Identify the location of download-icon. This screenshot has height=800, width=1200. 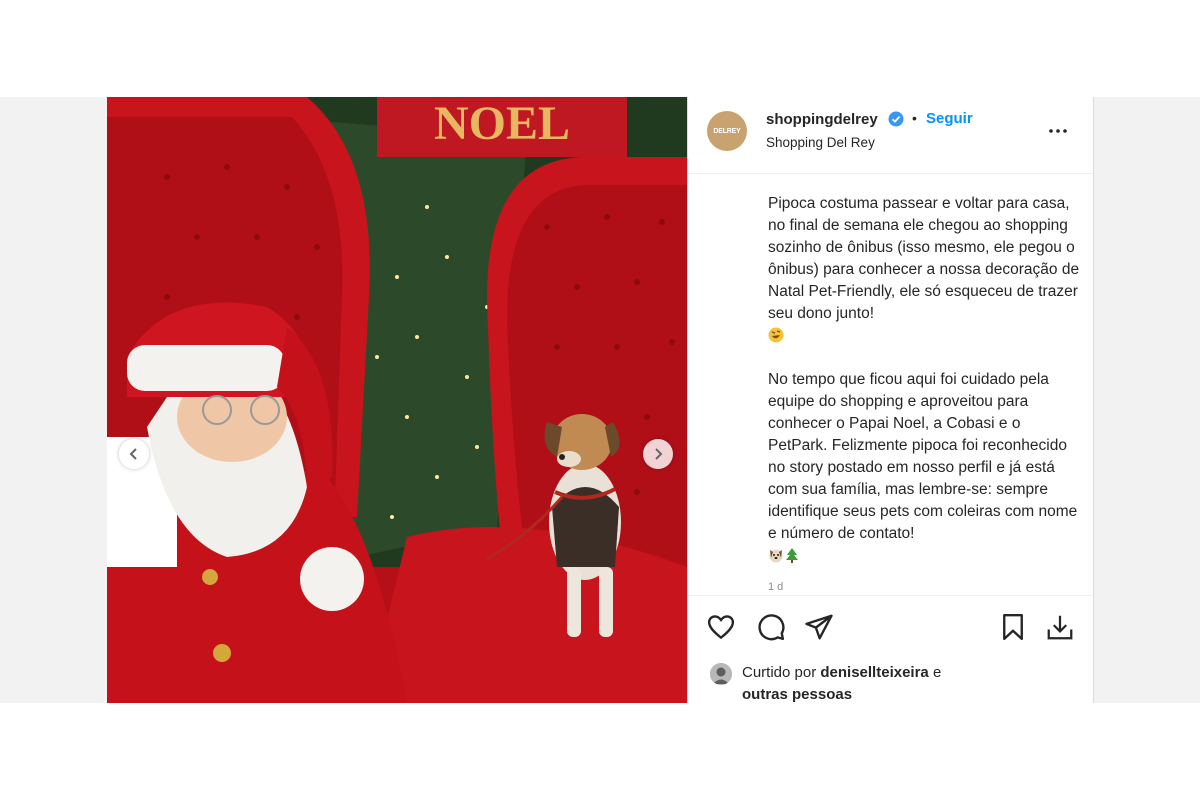
(1060, 627).